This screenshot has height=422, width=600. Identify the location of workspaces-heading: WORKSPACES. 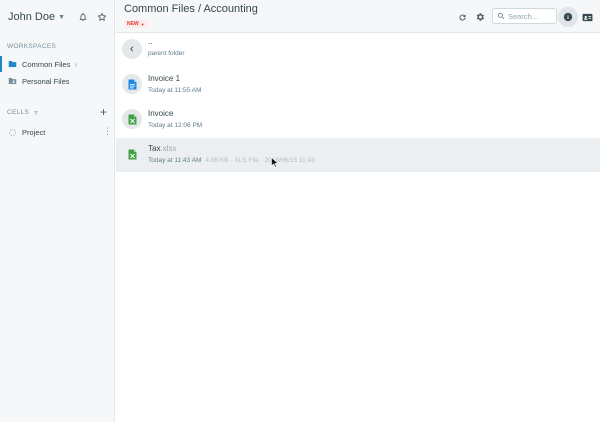
(32, 46).